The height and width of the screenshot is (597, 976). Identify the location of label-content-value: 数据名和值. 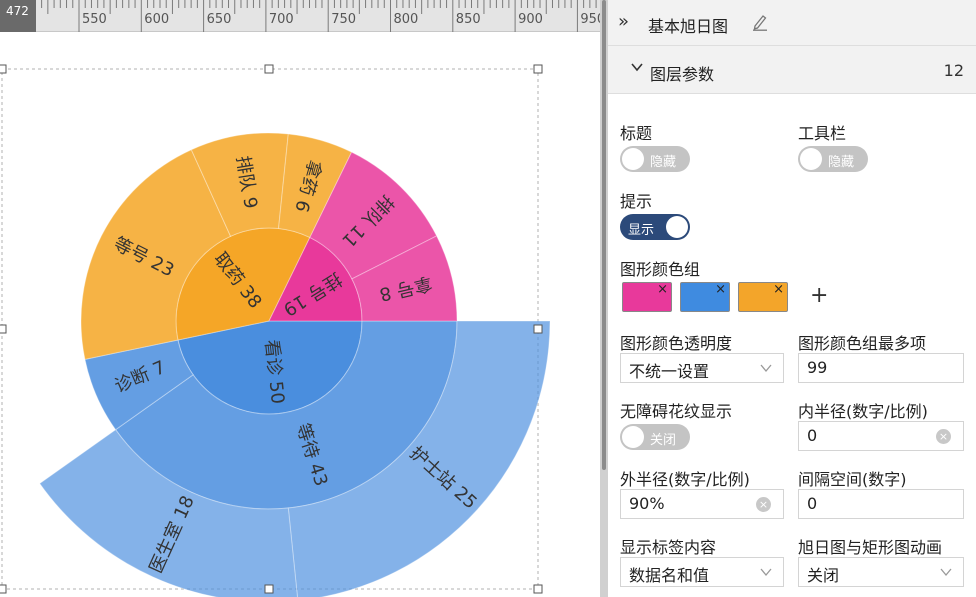
(669, 575).